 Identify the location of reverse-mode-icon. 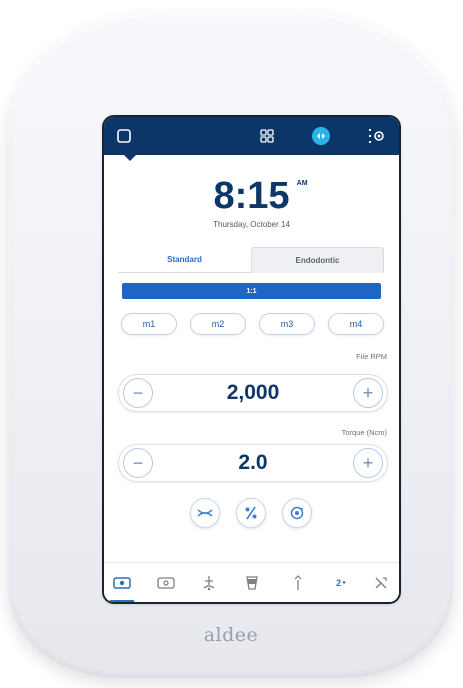
(205, 513).